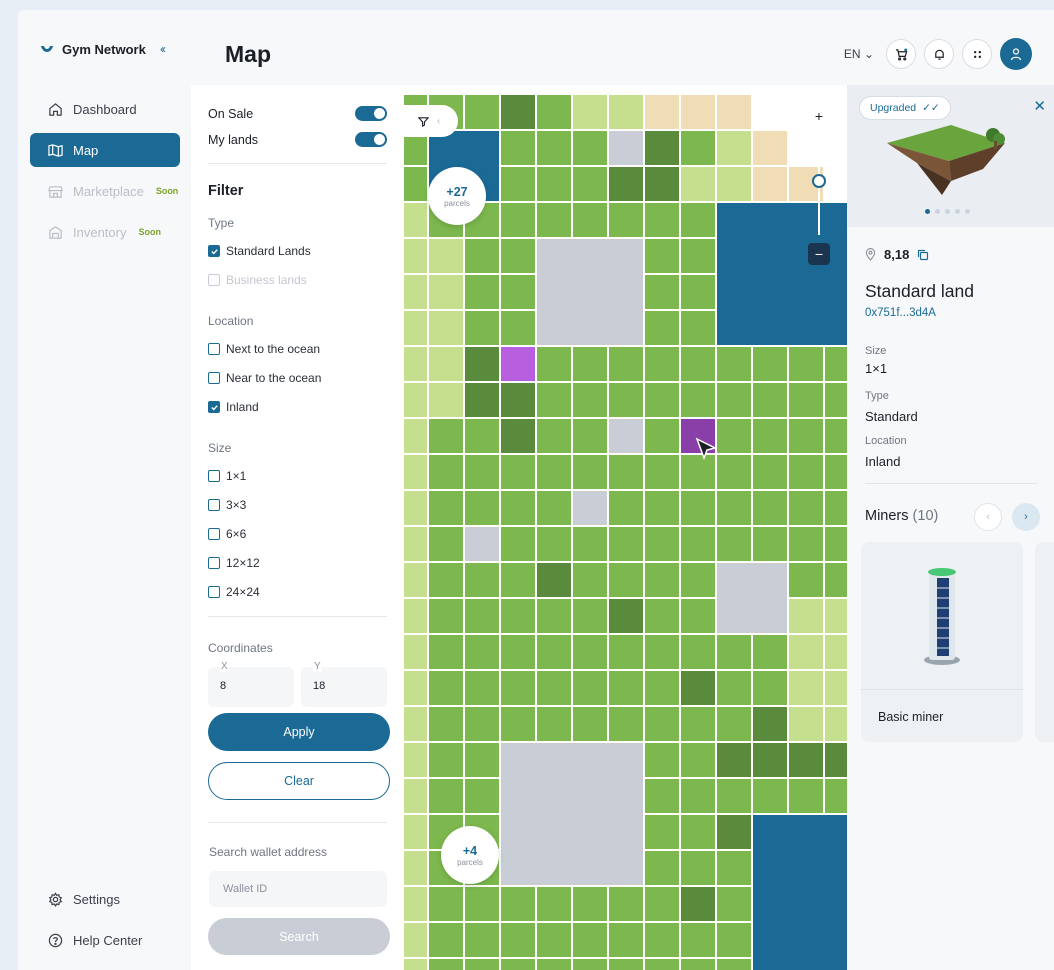 The image size is (1054, 970). I want to click on parcel-cluster: +4 parcels, so click(470, 855).